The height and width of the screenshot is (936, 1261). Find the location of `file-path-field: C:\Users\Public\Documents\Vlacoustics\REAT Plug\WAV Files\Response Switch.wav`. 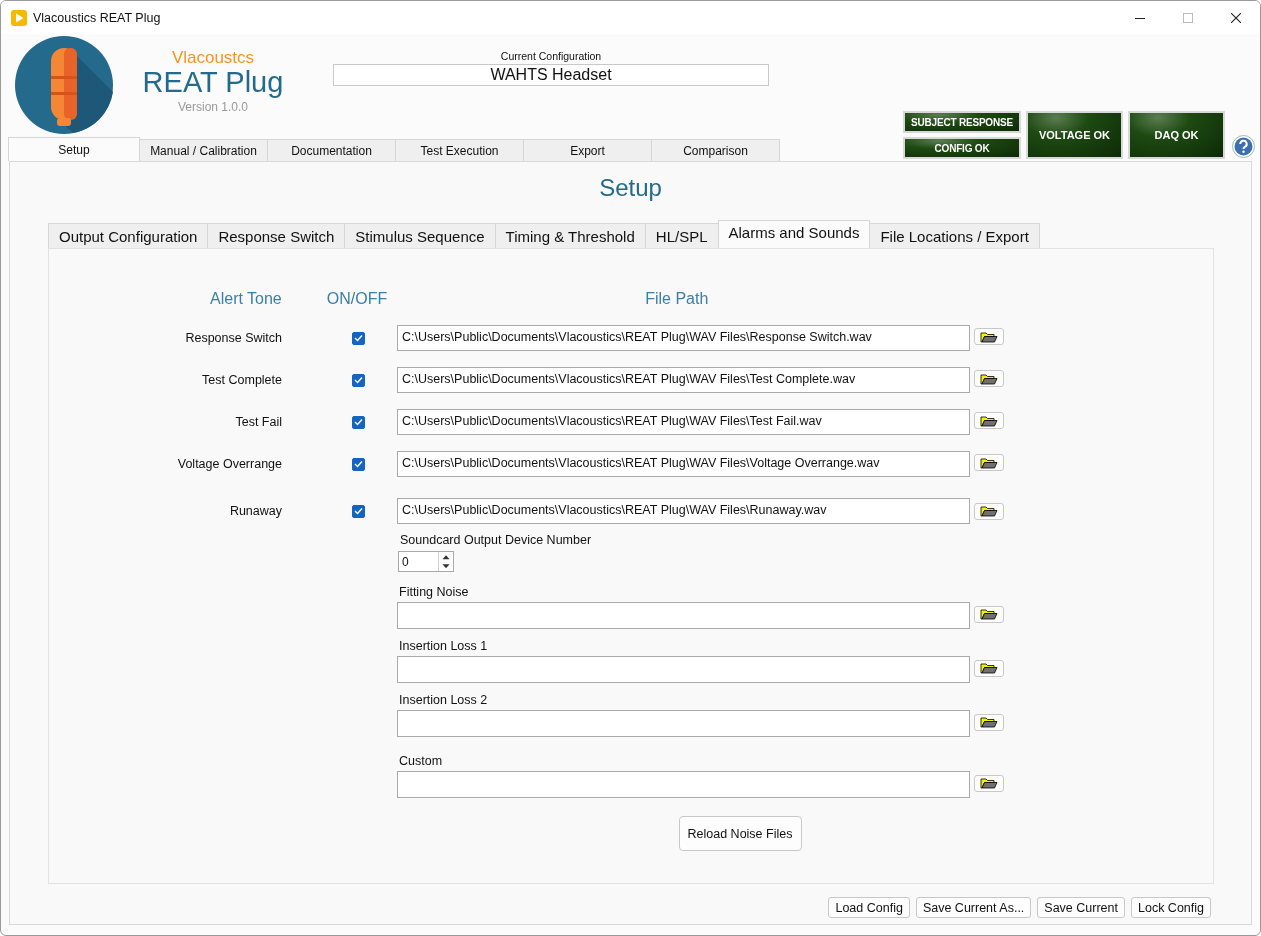

file-path-field: C:\Users\Public\Documents\Vlacoustics\REAT Plug\WAV Files\Response Switch.wav is located at coordinates (683, 338).